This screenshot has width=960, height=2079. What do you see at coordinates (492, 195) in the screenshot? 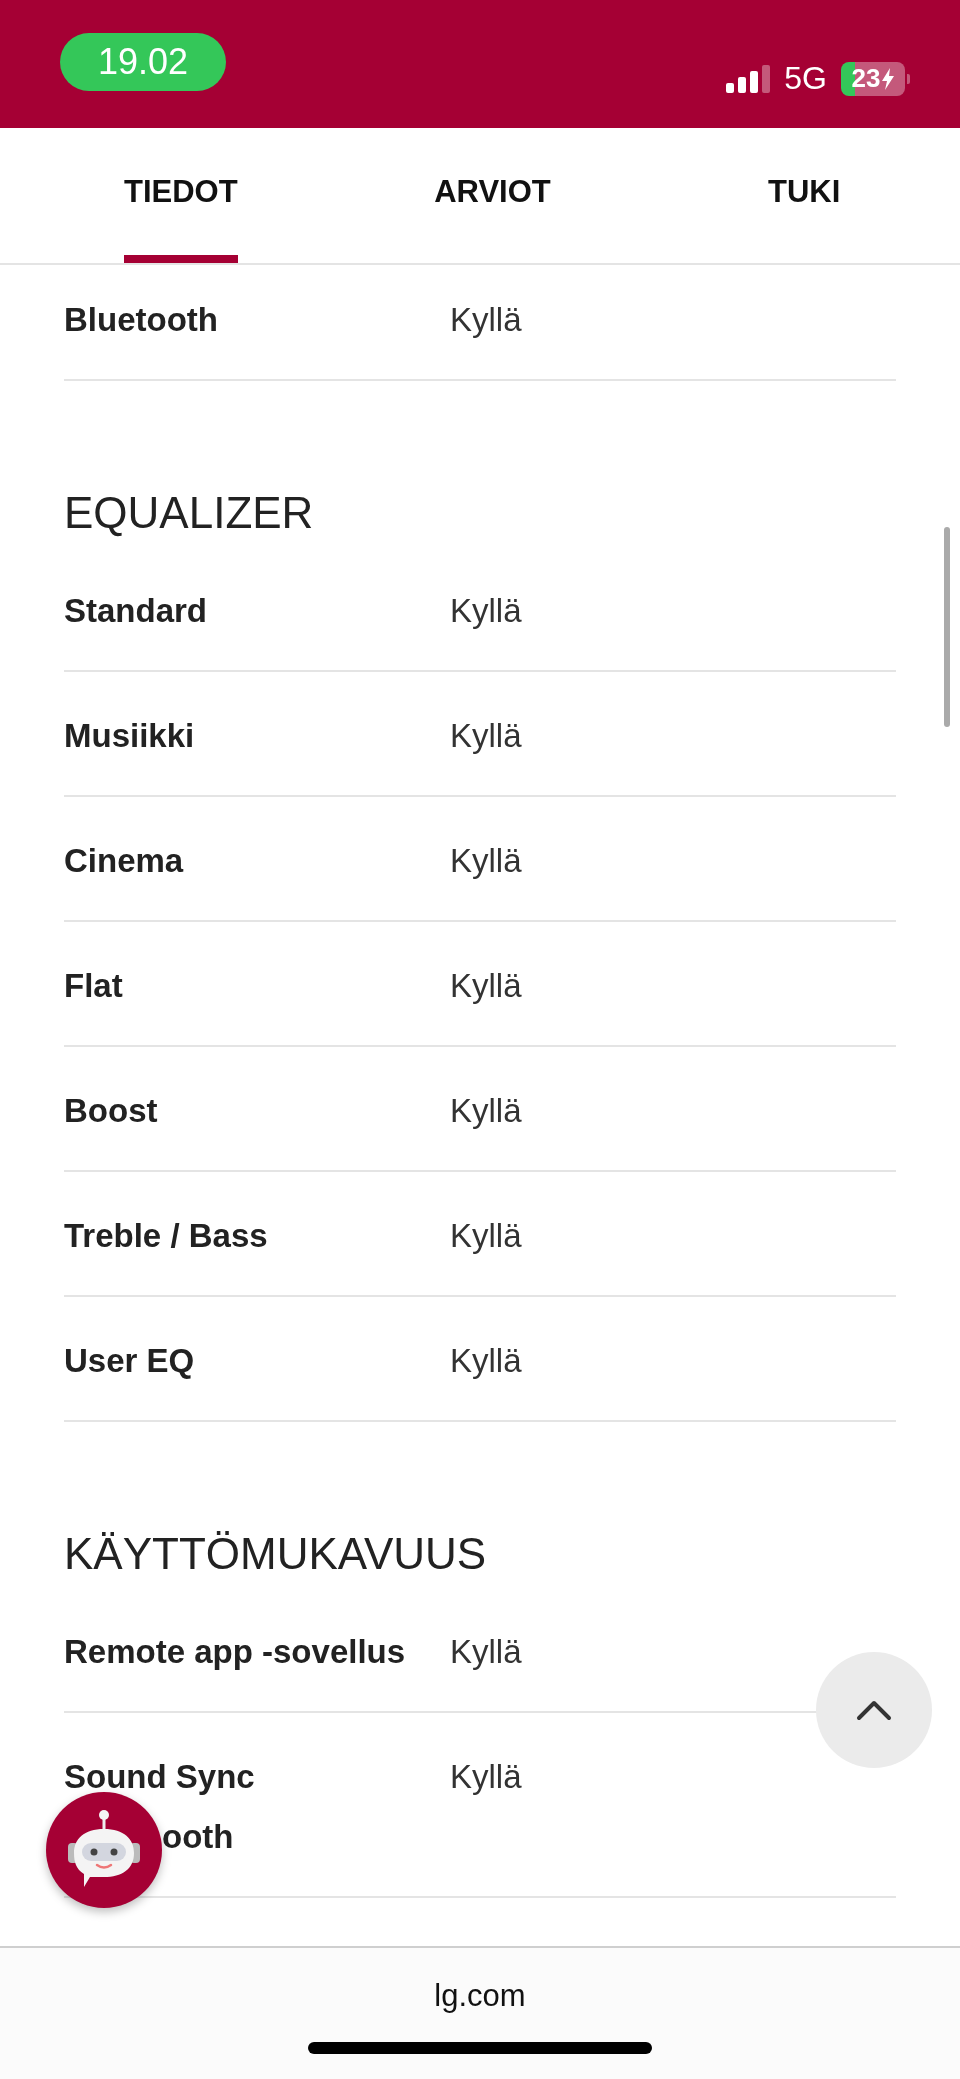
I see `tab: ARVIOT` at bounding box center [492, 195].